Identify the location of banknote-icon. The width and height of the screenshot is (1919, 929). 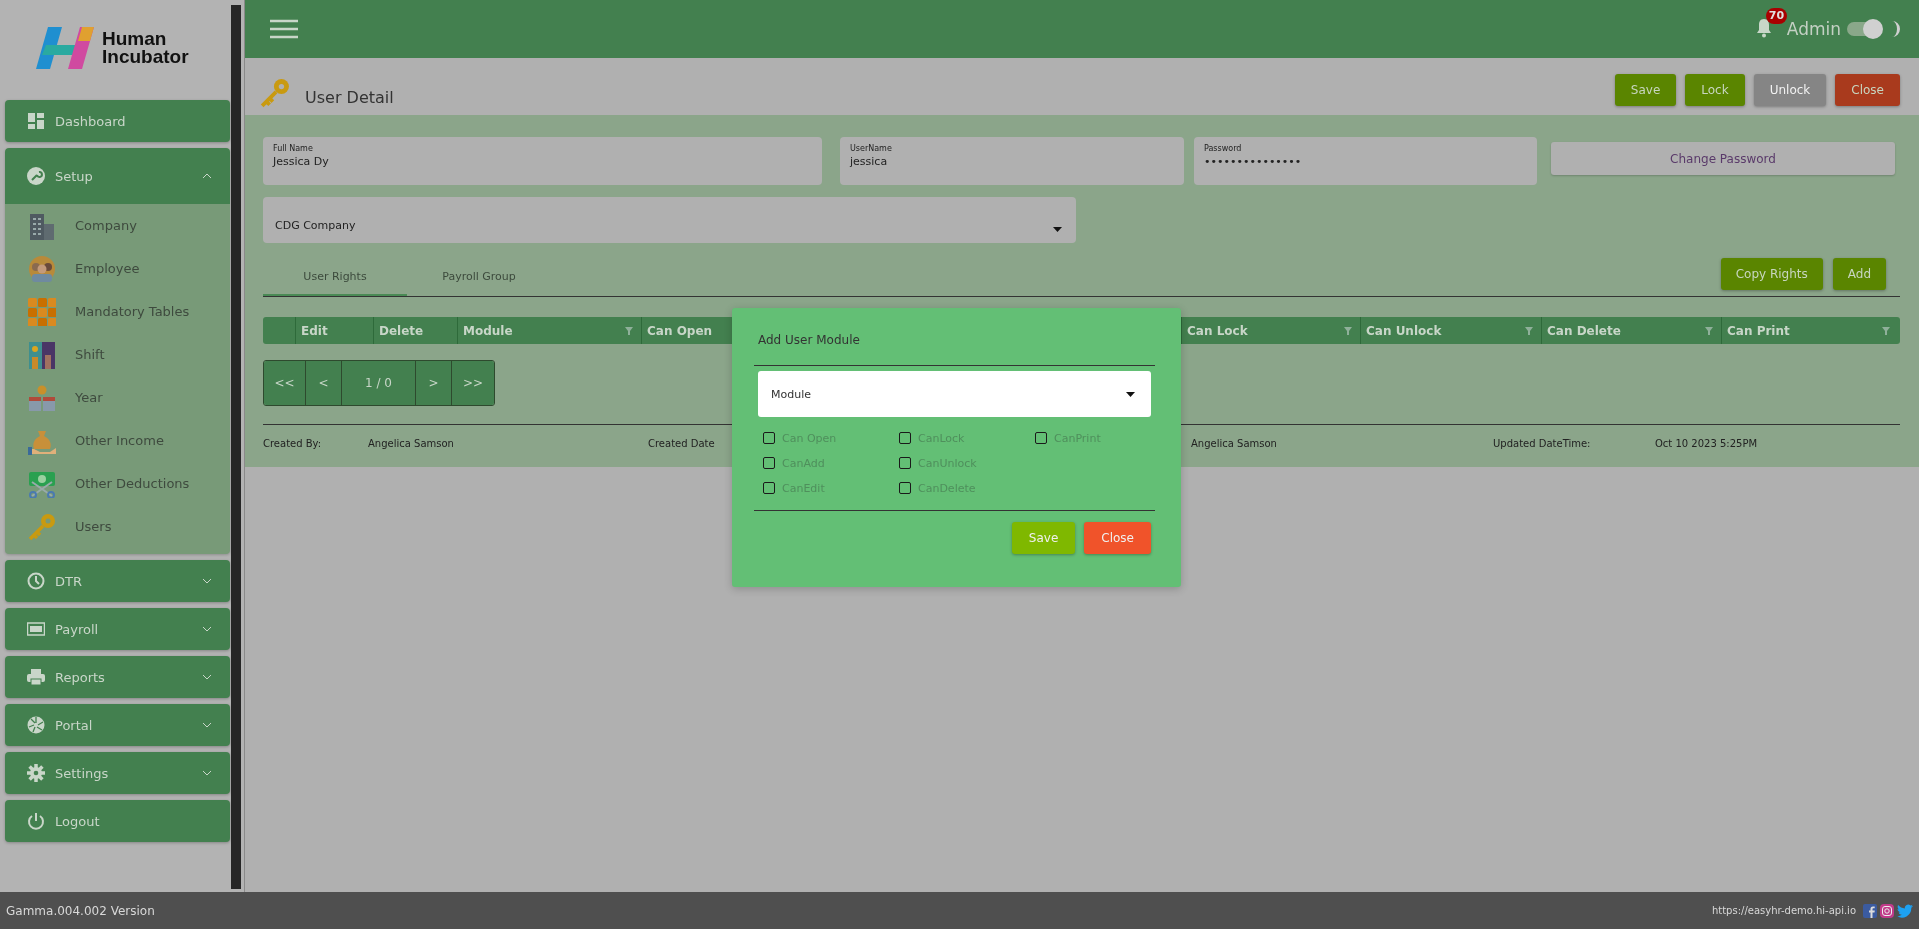
(36, 629).